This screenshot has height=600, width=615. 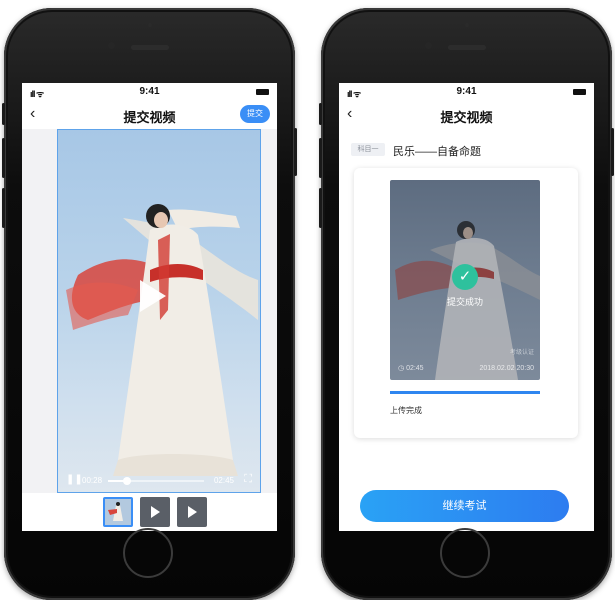 What do you see at coordinates (248, 479) in the screenshot?
I see `fullscreen-icon: ⛶` at bounding box center [248, 479].